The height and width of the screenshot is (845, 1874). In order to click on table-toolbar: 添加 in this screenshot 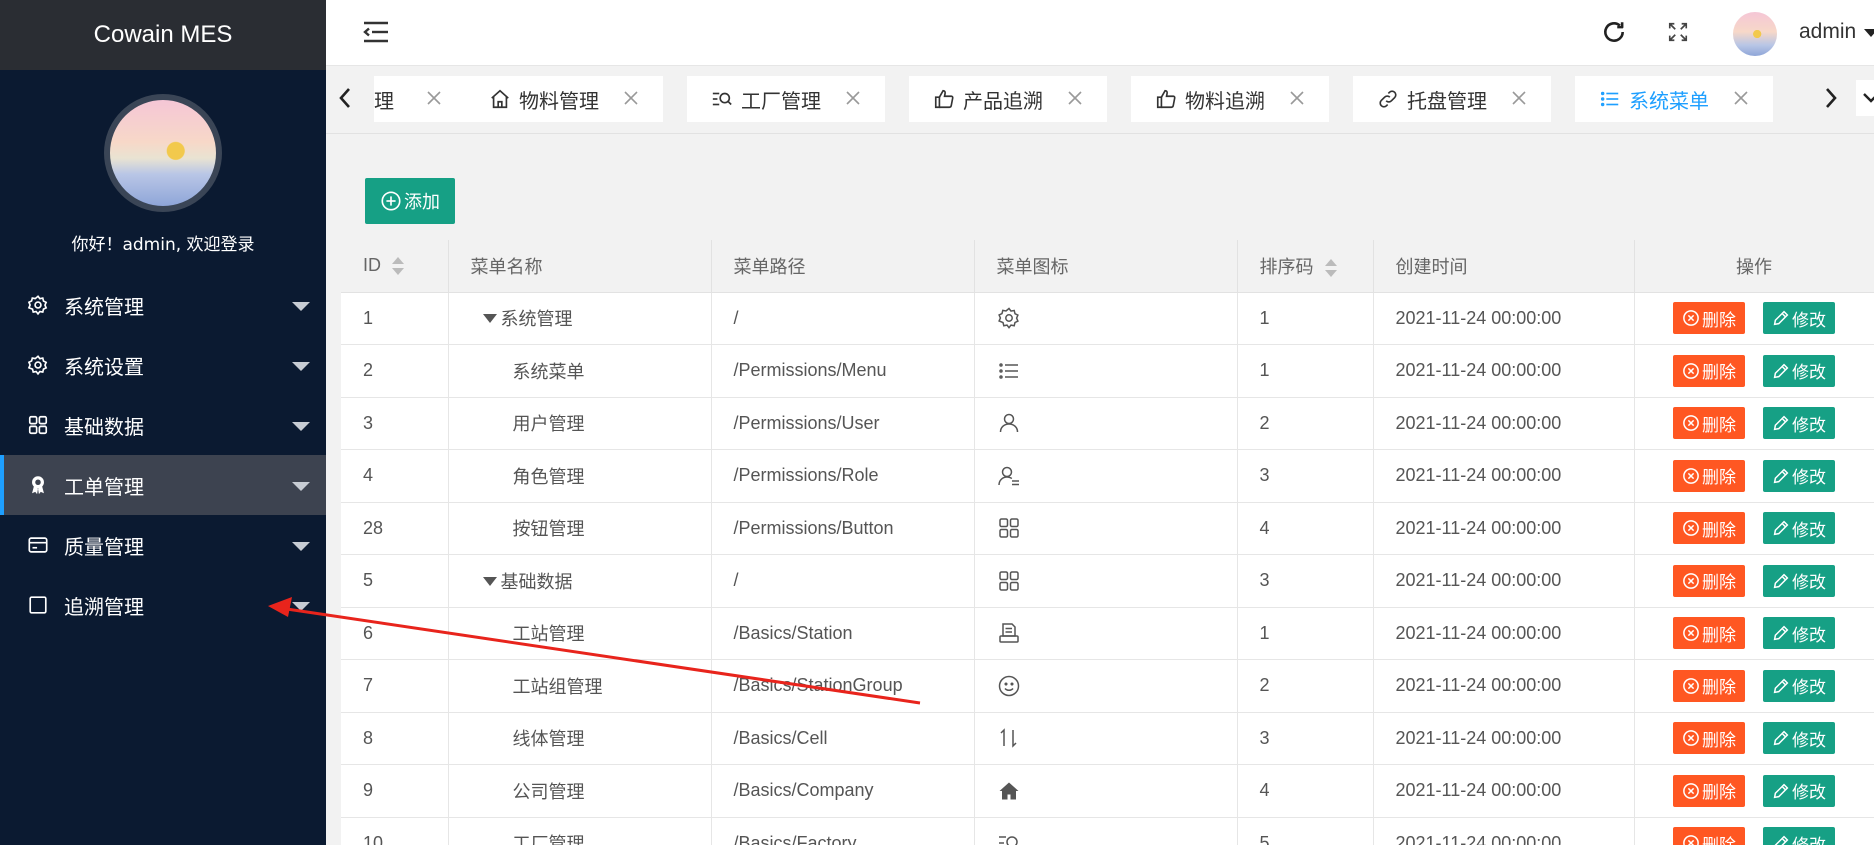, I will do `click(1107, 200)`.